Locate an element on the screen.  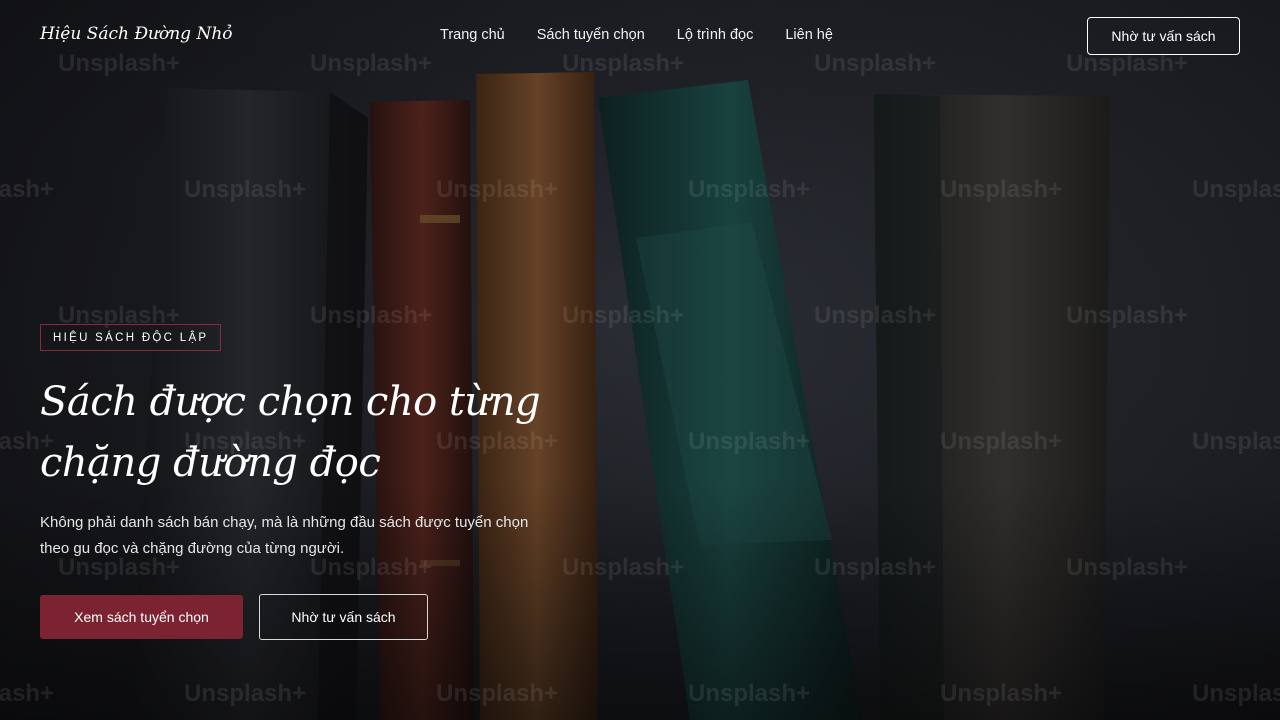
consult-button: Nhờ tư vấn sách is located at coordinates (343, 617).